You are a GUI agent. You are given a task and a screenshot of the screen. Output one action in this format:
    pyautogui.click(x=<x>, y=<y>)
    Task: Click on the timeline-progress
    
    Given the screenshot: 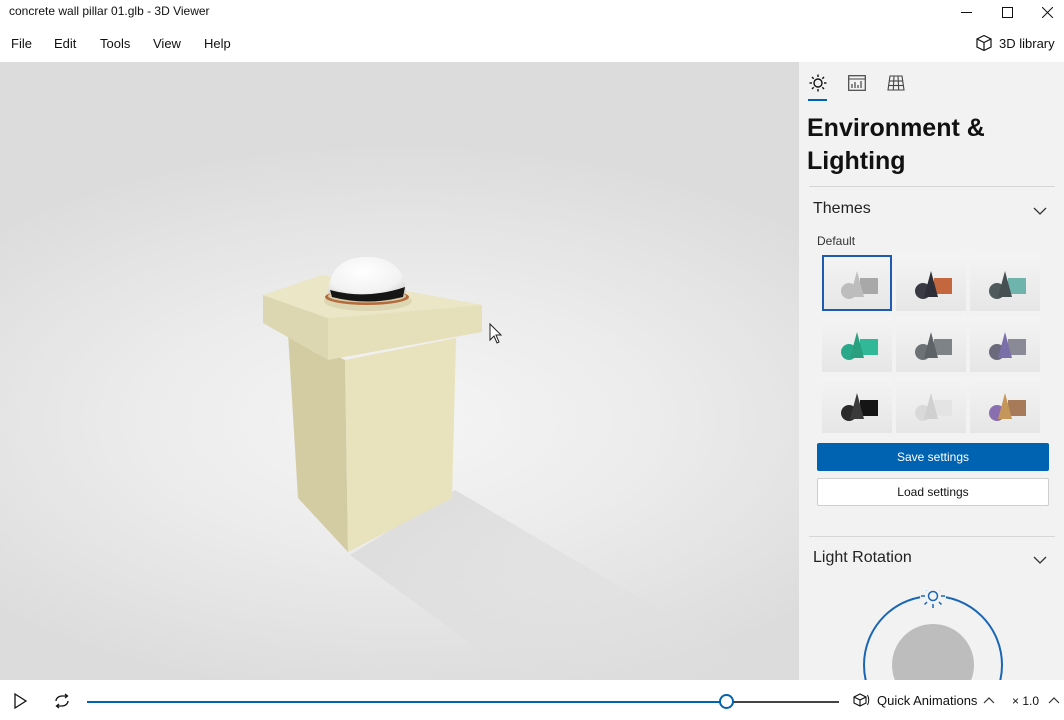 What is the action you would take?
    pyautogui.click(x=406, y=702)
    